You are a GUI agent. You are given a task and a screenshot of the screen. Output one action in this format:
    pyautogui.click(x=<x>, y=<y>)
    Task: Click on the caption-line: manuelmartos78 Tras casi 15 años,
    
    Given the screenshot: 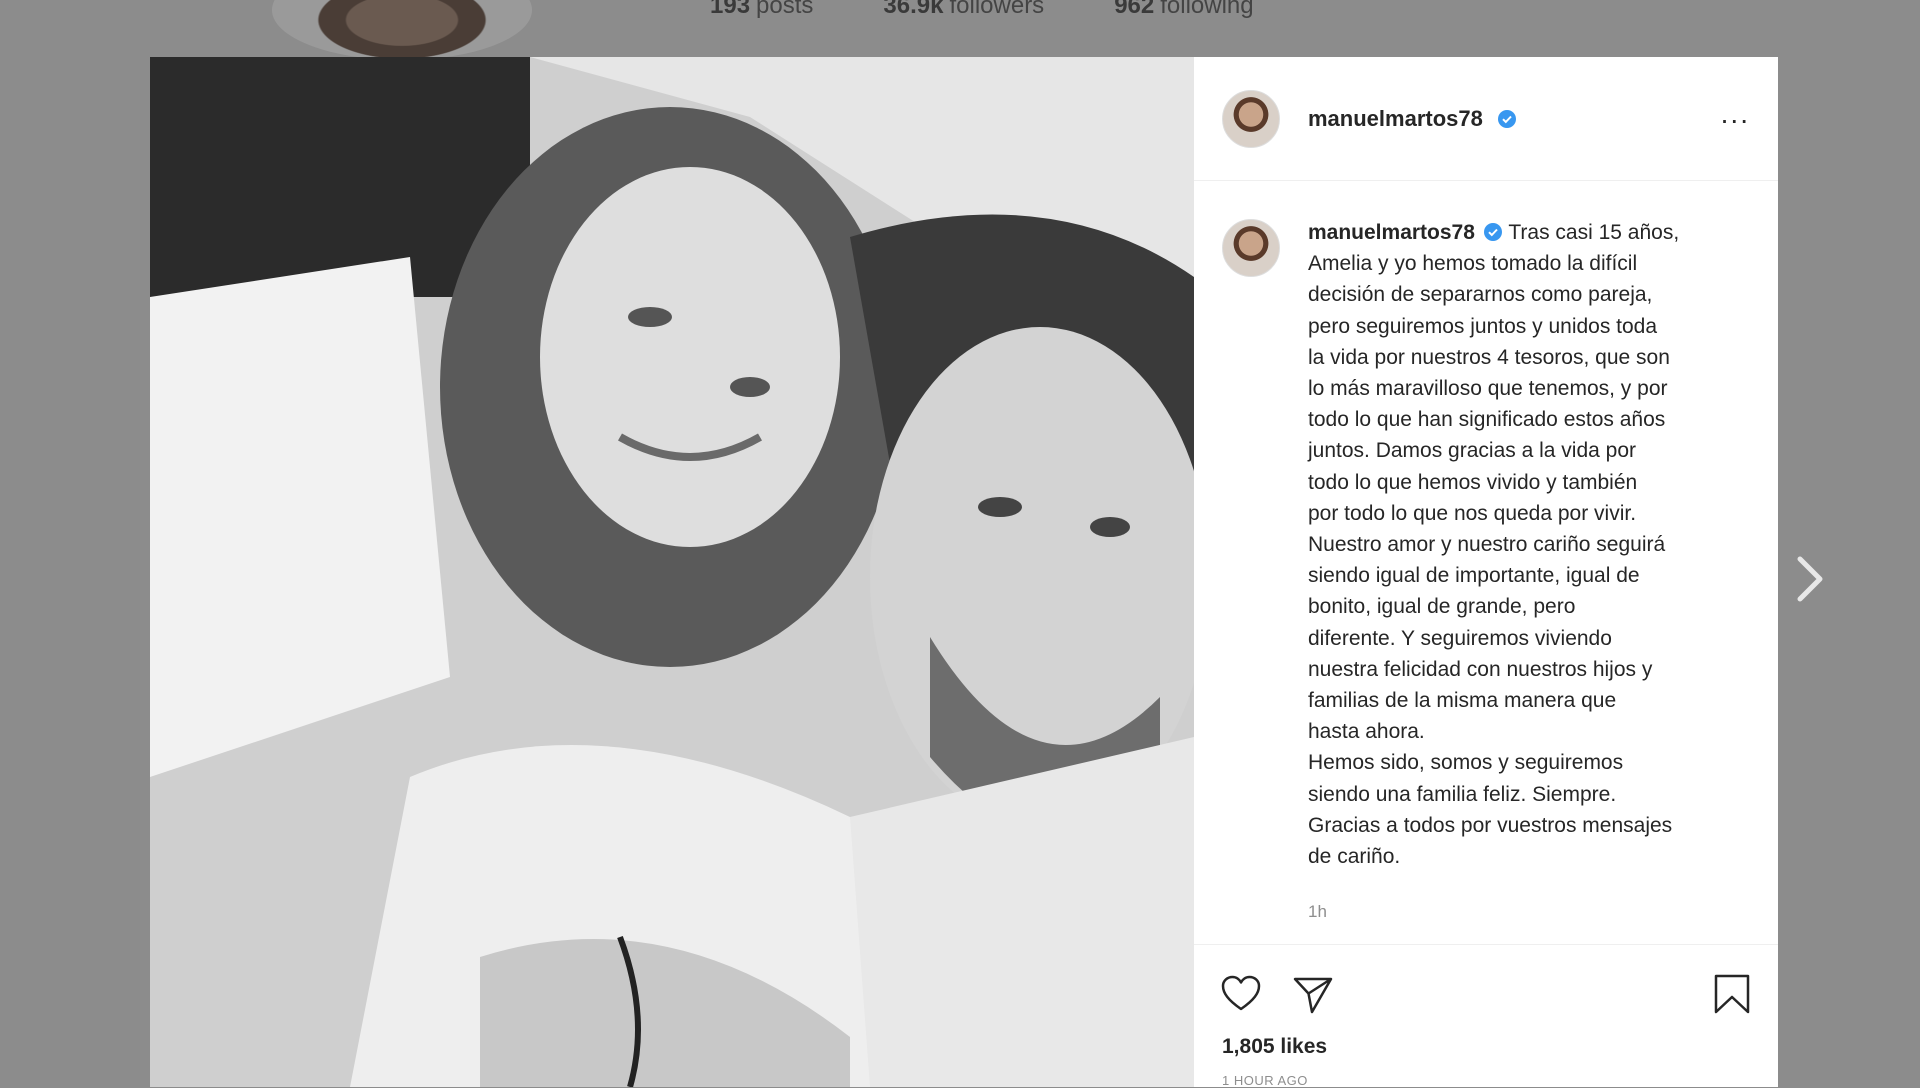 What is the action you would take?
    pyautogui.click(x=1494, y=232)
    